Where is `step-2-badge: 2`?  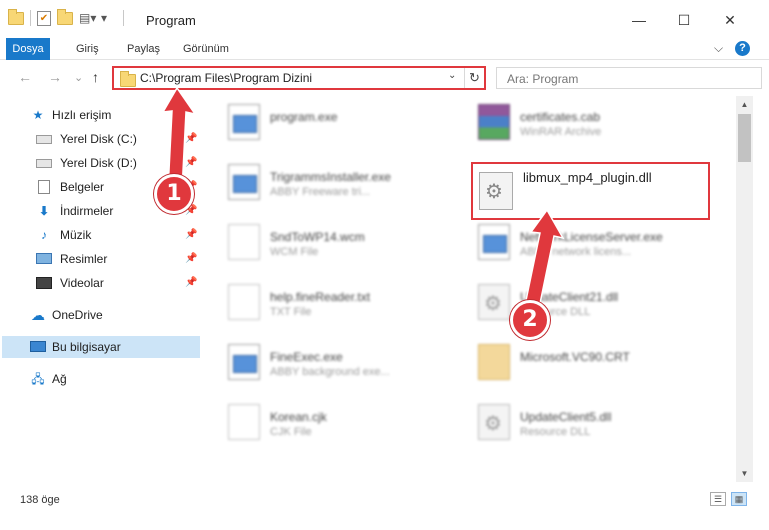
step-2-badge: 2 is located at coordinates (530, 320).